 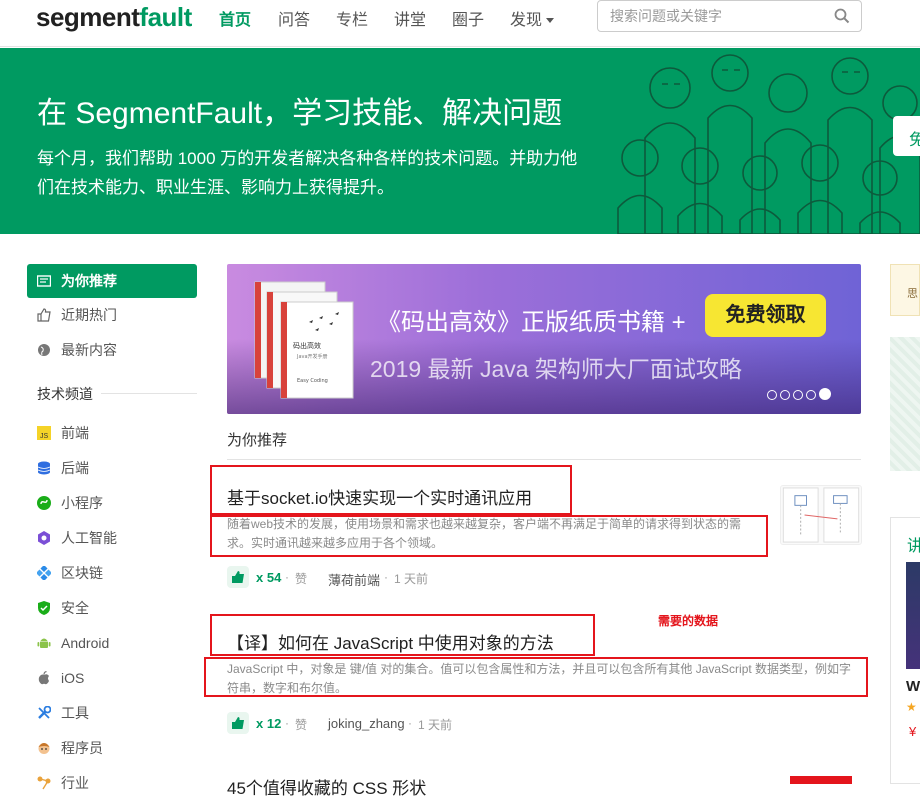 I want to click on right-notice-card: 思, so click(x=905, y=290).